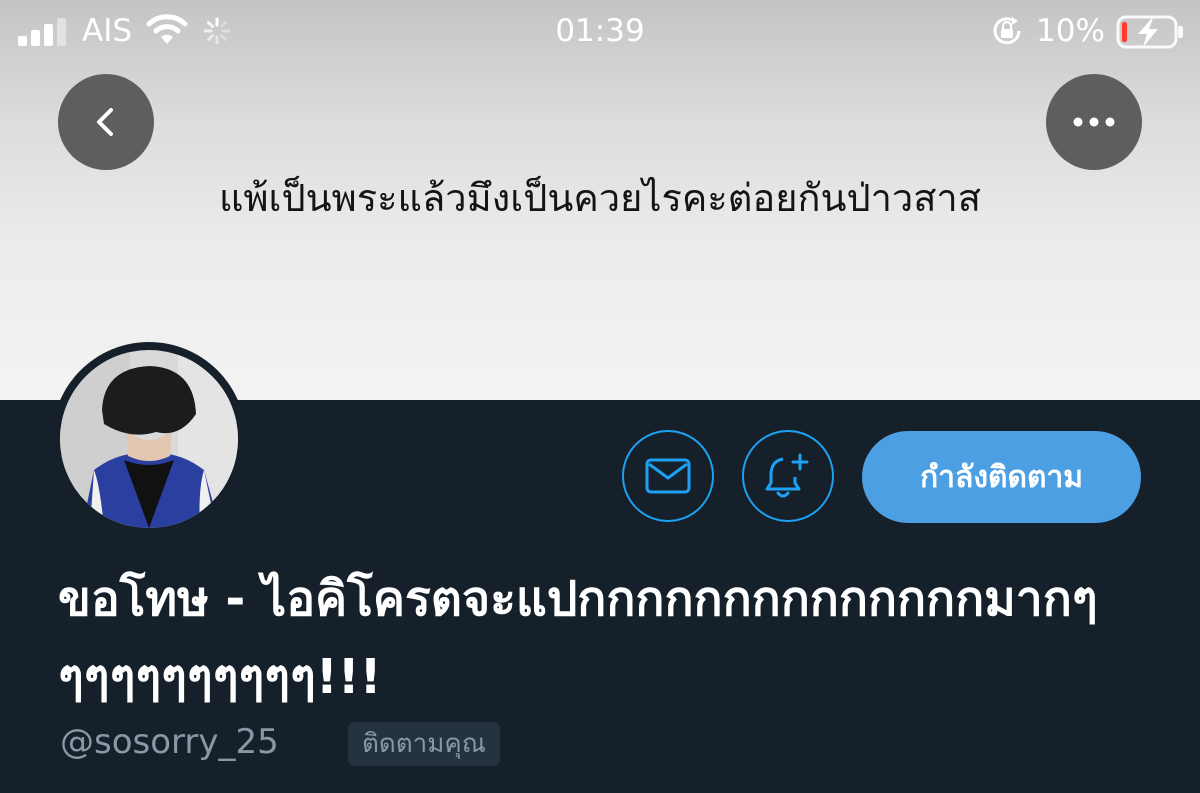 Image resolution: width=1200 pixels, height=793 pixels. What do you see at coordinates (167, 31) in the screenshot?
I see `wifi-icon` at bounding box center [167, 31].